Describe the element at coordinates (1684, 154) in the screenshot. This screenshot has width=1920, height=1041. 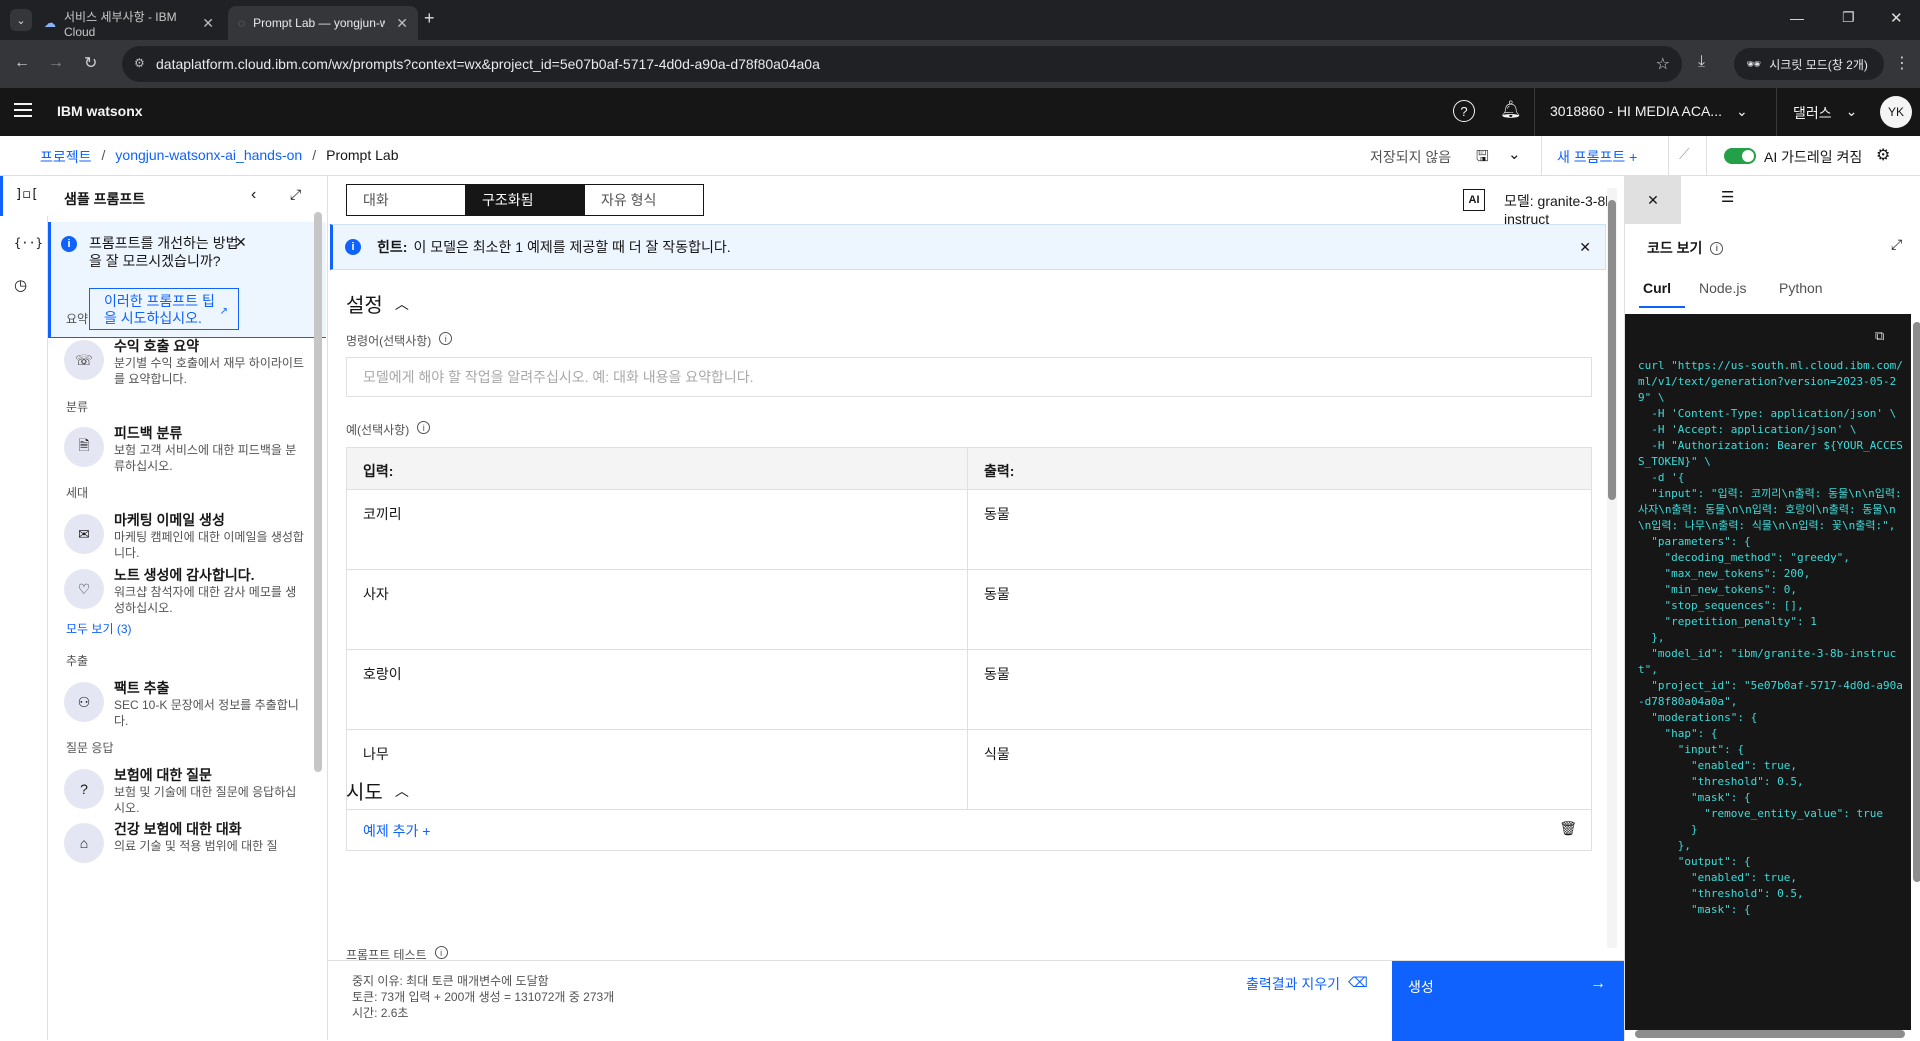
I see `chart-icon: ⟋` at that location.